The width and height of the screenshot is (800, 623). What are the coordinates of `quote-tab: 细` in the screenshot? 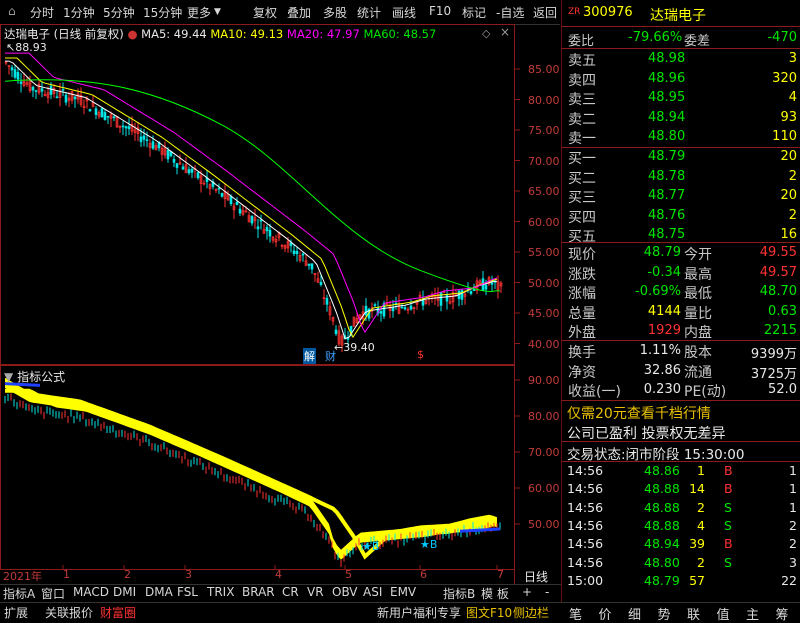 It's located at (634, 613).